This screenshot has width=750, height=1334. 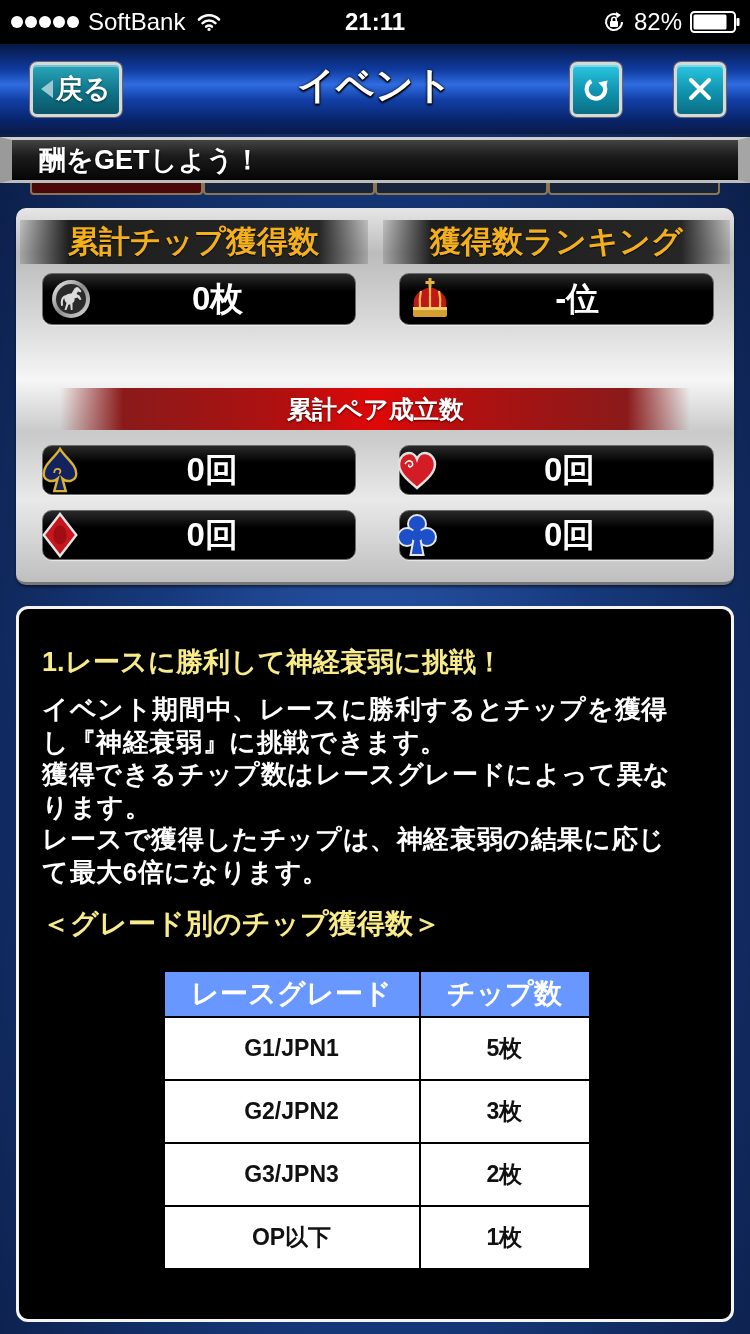 What do you see at coordinates (715, 22) in the screenshot?
I see `battery-icon` at bounding box center [715, 22].